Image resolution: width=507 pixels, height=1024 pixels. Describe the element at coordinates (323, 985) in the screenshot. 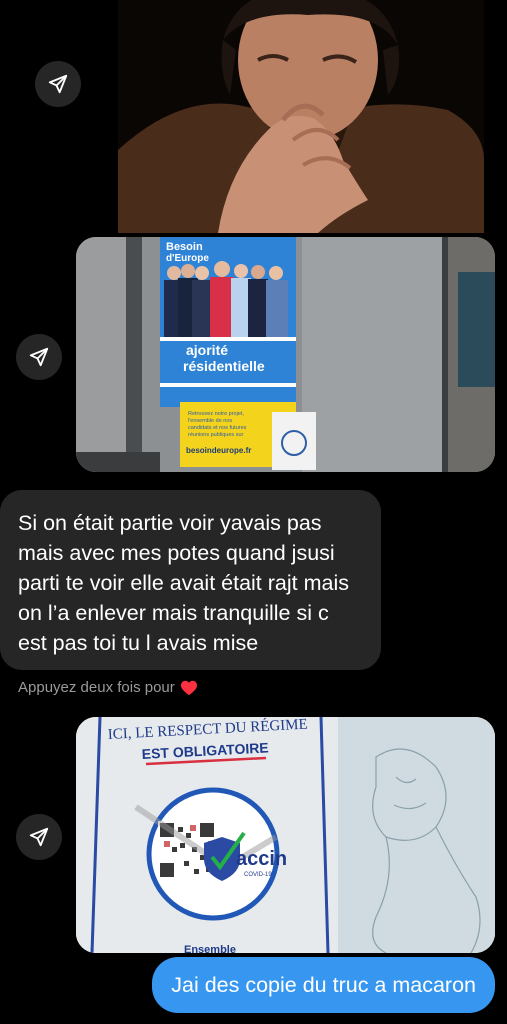

I see `sent-message-bubble: Jai des copie du truc a macaron` at that location.